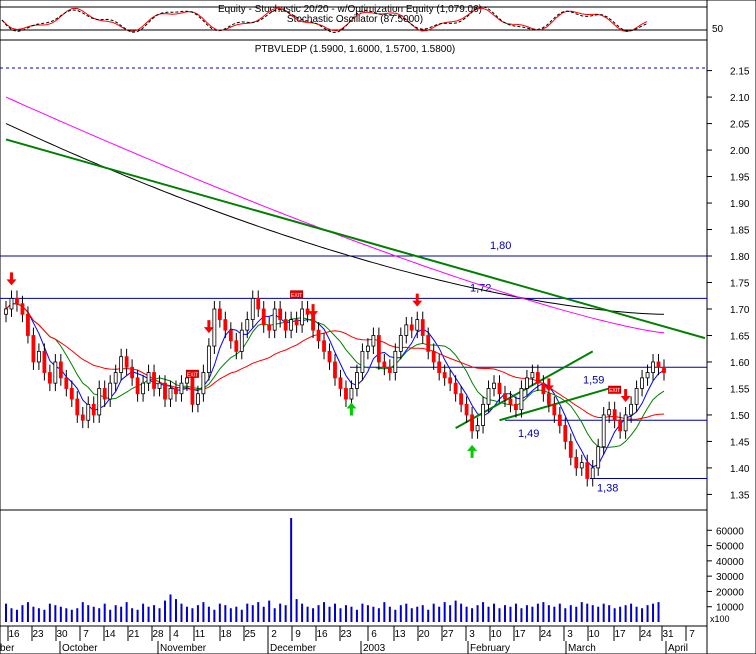 The image size is (756, 654). Describe the element at coordinates (183, 648) in the screenshot. I see `x-month-label: November` at that location.